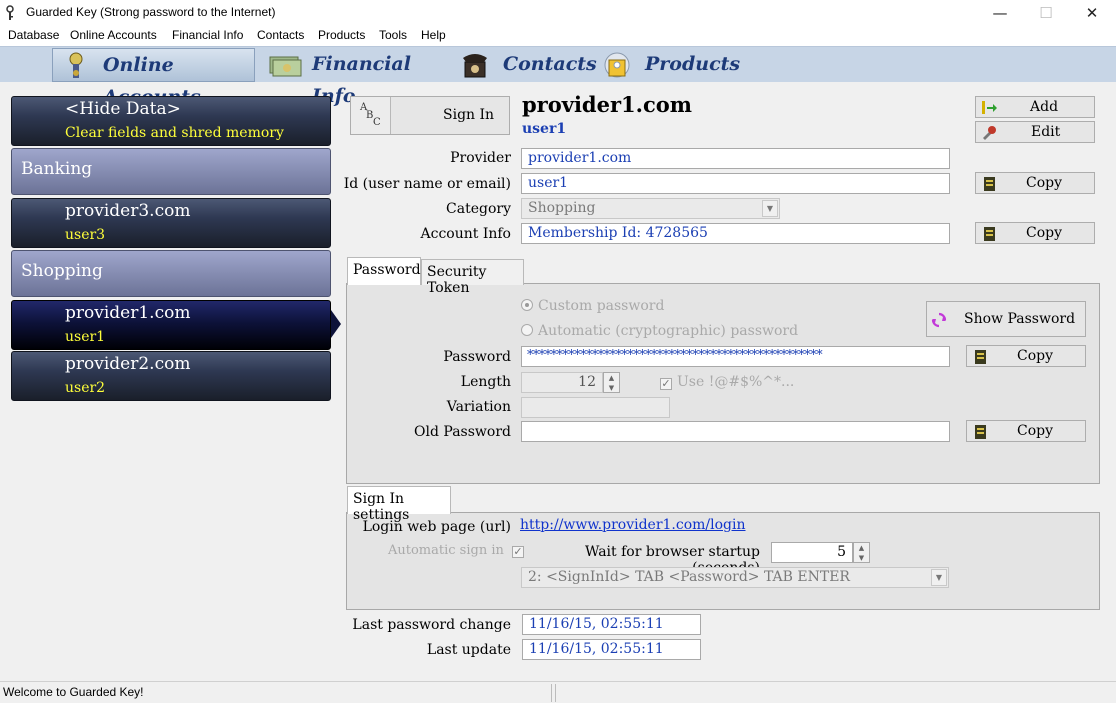 The height and width of the screenshot is (703, 1116). I want to click on automatic-password-radio: Automatic (cryptographic) password, so click(659, 331).